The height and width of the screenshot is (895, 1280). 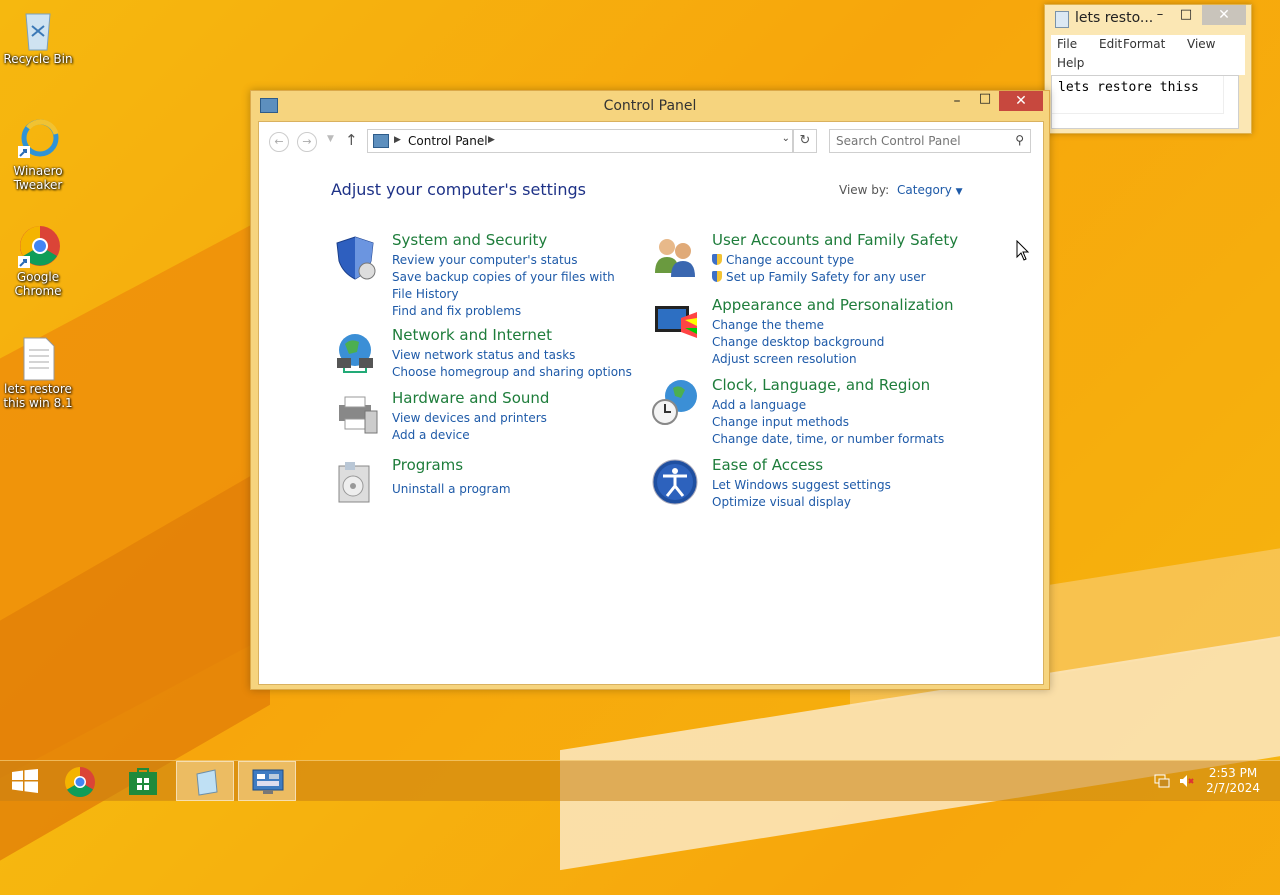 What do you see at coordinates (458, 189) in the screenshot?
I see `page-heading: Adjust your computer's settings` at bounding box center [458, 189].